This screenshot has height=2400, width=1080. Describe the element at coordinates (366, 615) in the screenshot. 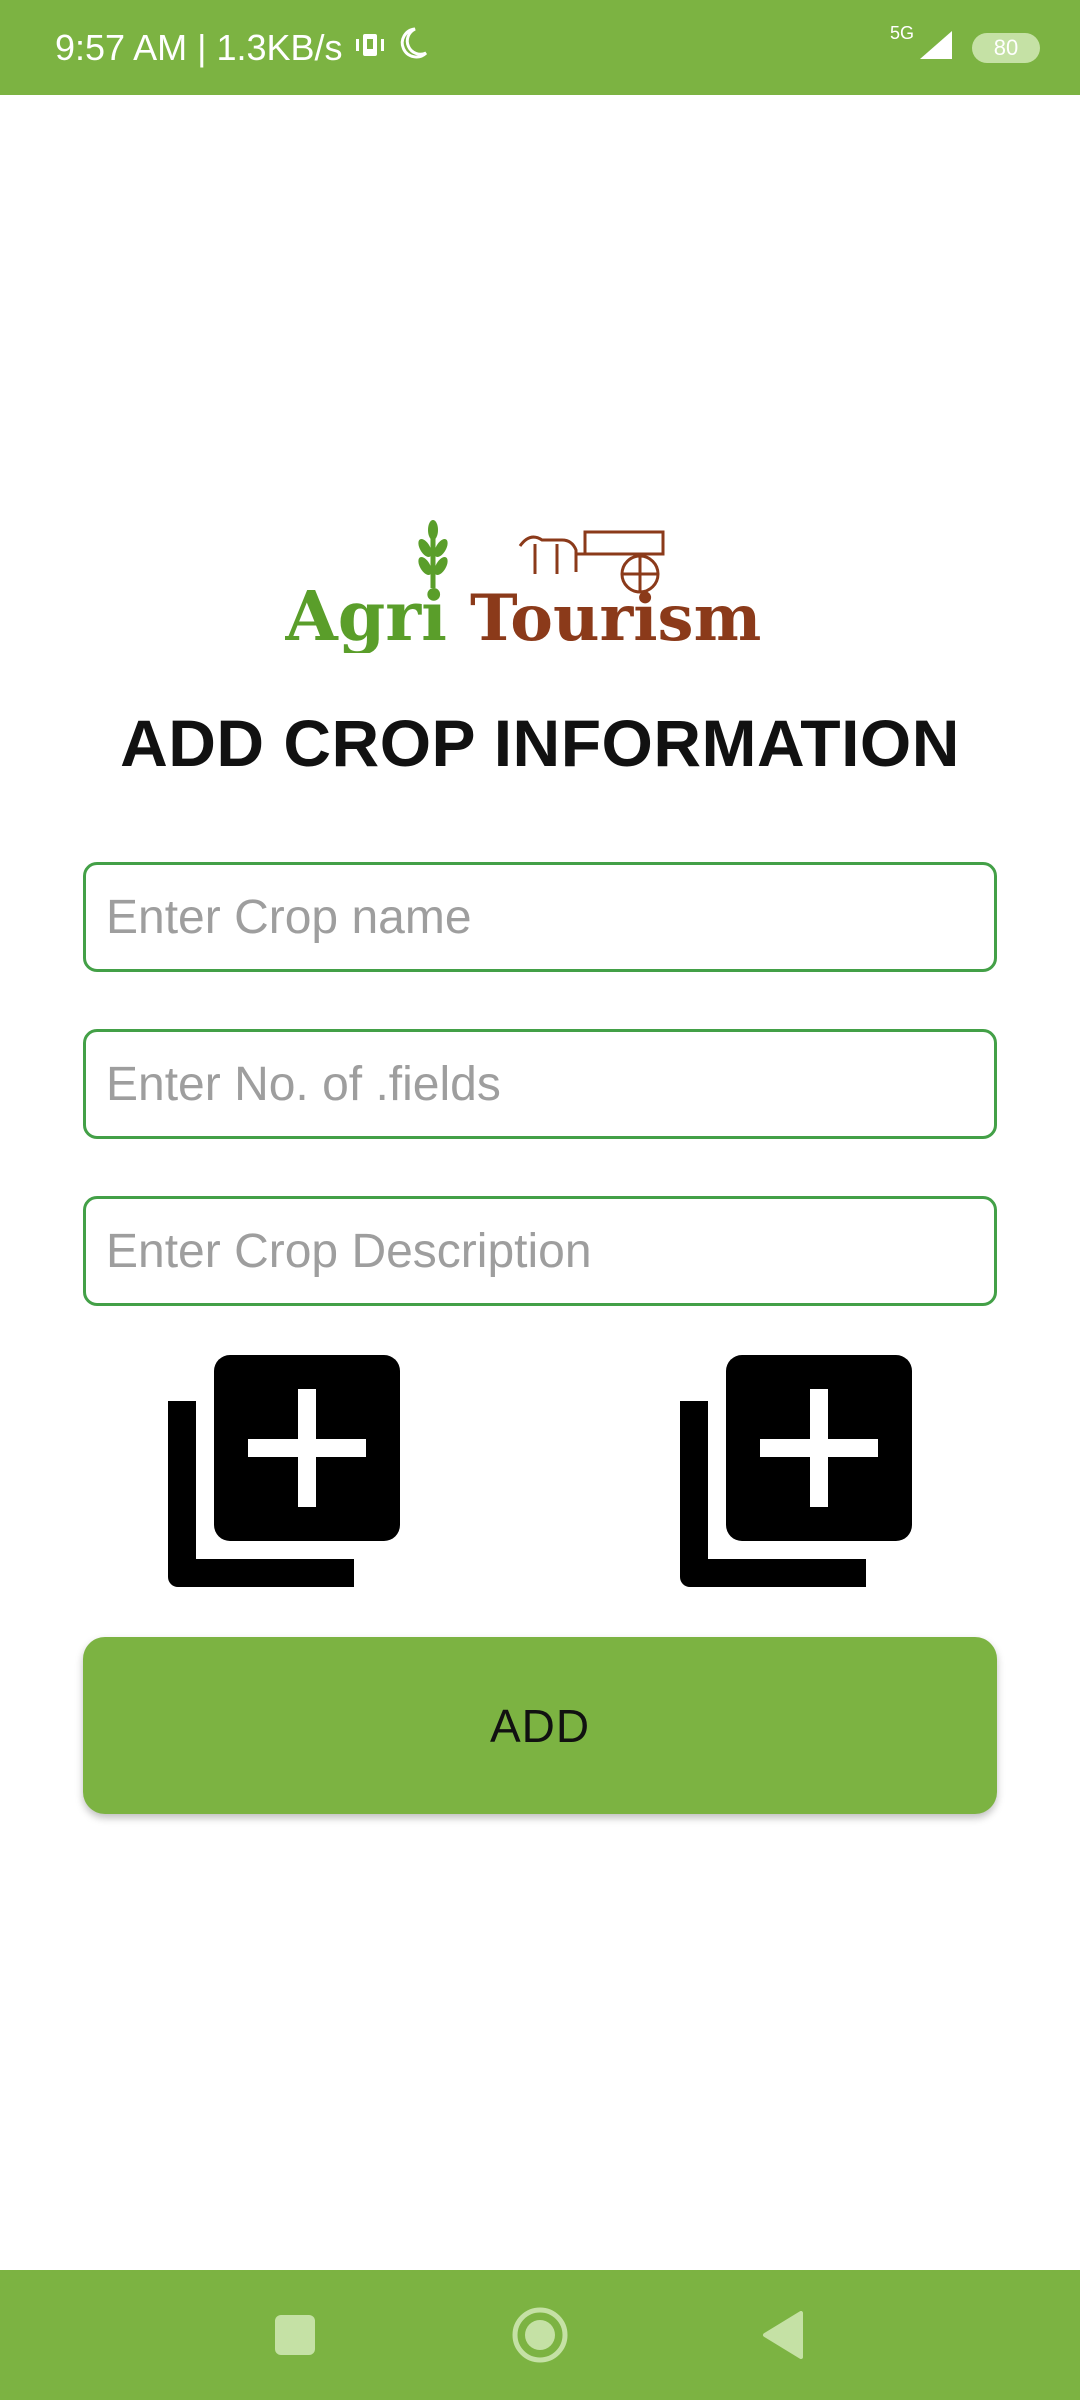

I see `logo-agri-text: Agri` at that location.